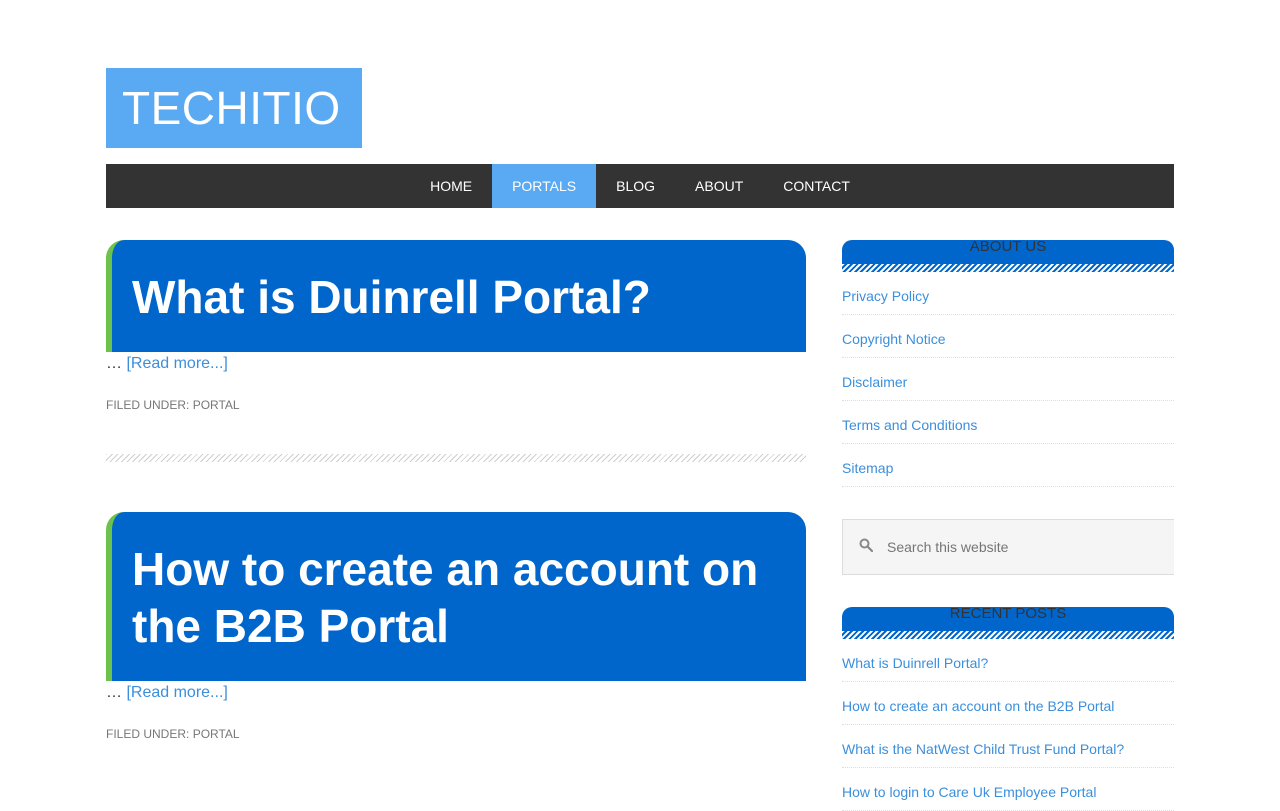 Image resolution: width=1280 pixels, height=811 pixels. Describe the element at coordinates (885, 296) in the screenshot. I see `privacy-policy-link: Privacy Policy` at that location.